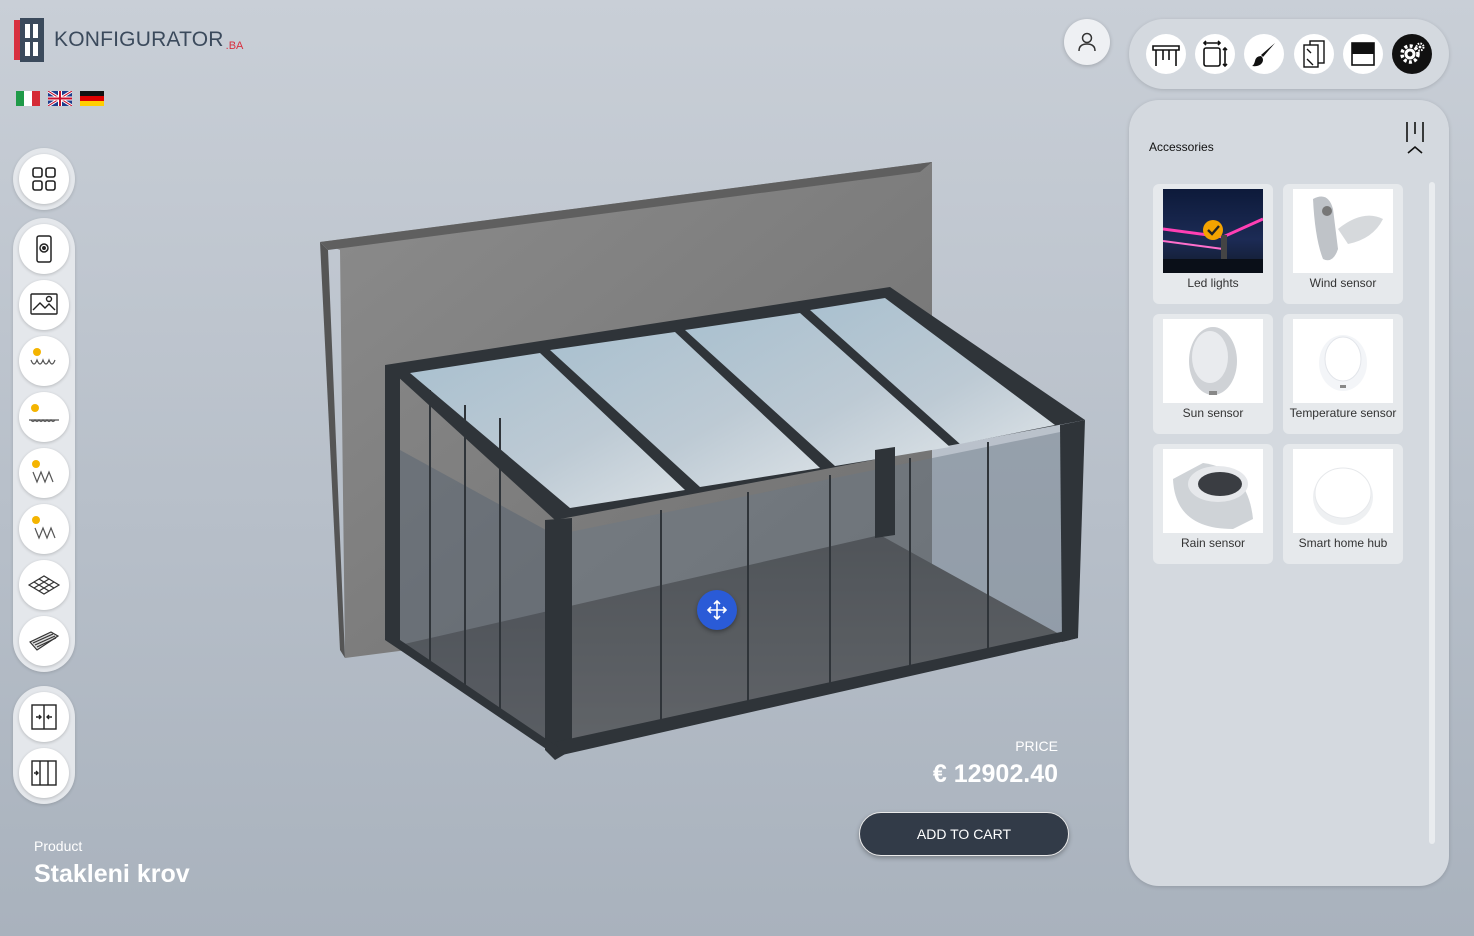 The height and width of the screenshot is (936, 1474). I want to click on led-lights-image, so click(1213, 231).